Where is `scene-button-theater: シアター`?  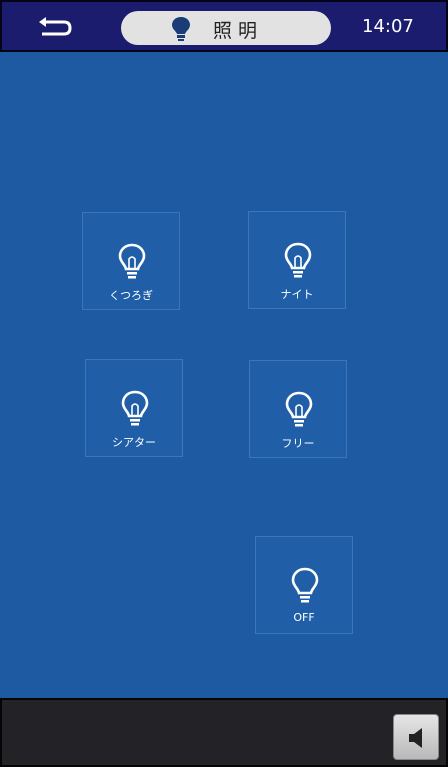 scene-button-theater: シアター is located at coordinates (134, 408).